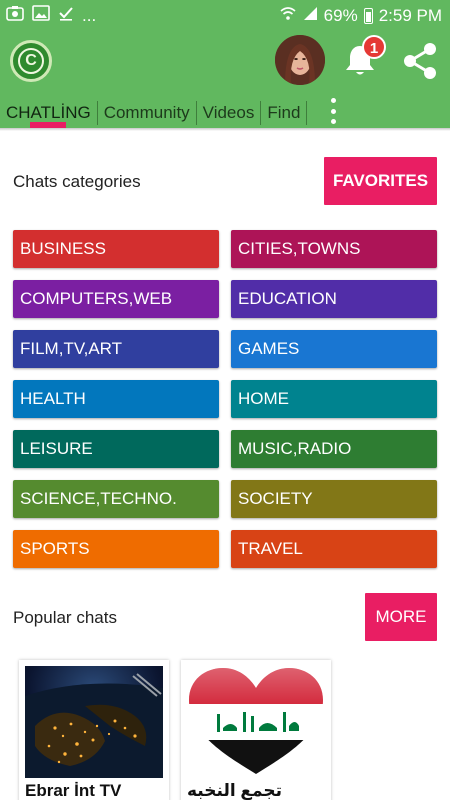 Image resolution: width=450 pixels, height=800 pixels. Describe the element at coordinates (374, 47) in the screenshot. I see `notification-count-badge: 1` at that location.